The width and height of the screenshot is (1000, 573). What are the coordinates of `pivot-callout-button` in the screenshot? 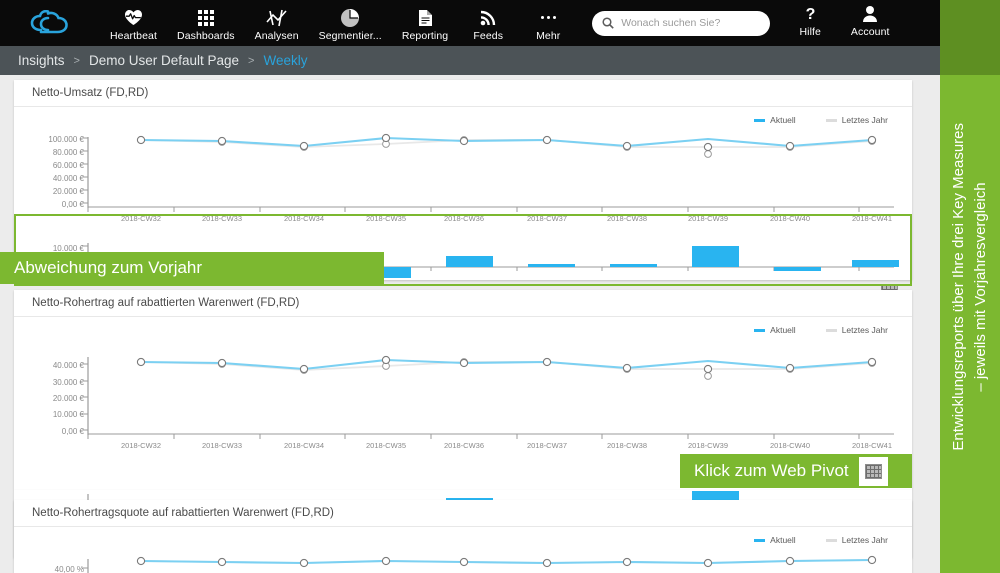 It's located at (873, 471).